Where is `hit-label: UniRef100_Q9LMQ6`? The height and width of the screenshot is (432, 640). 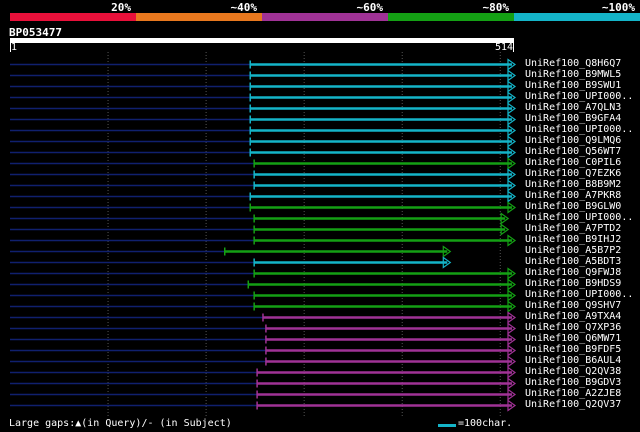
hit-label: UniRef100_Q9LMQ6 is located at coordinates (573, 140).